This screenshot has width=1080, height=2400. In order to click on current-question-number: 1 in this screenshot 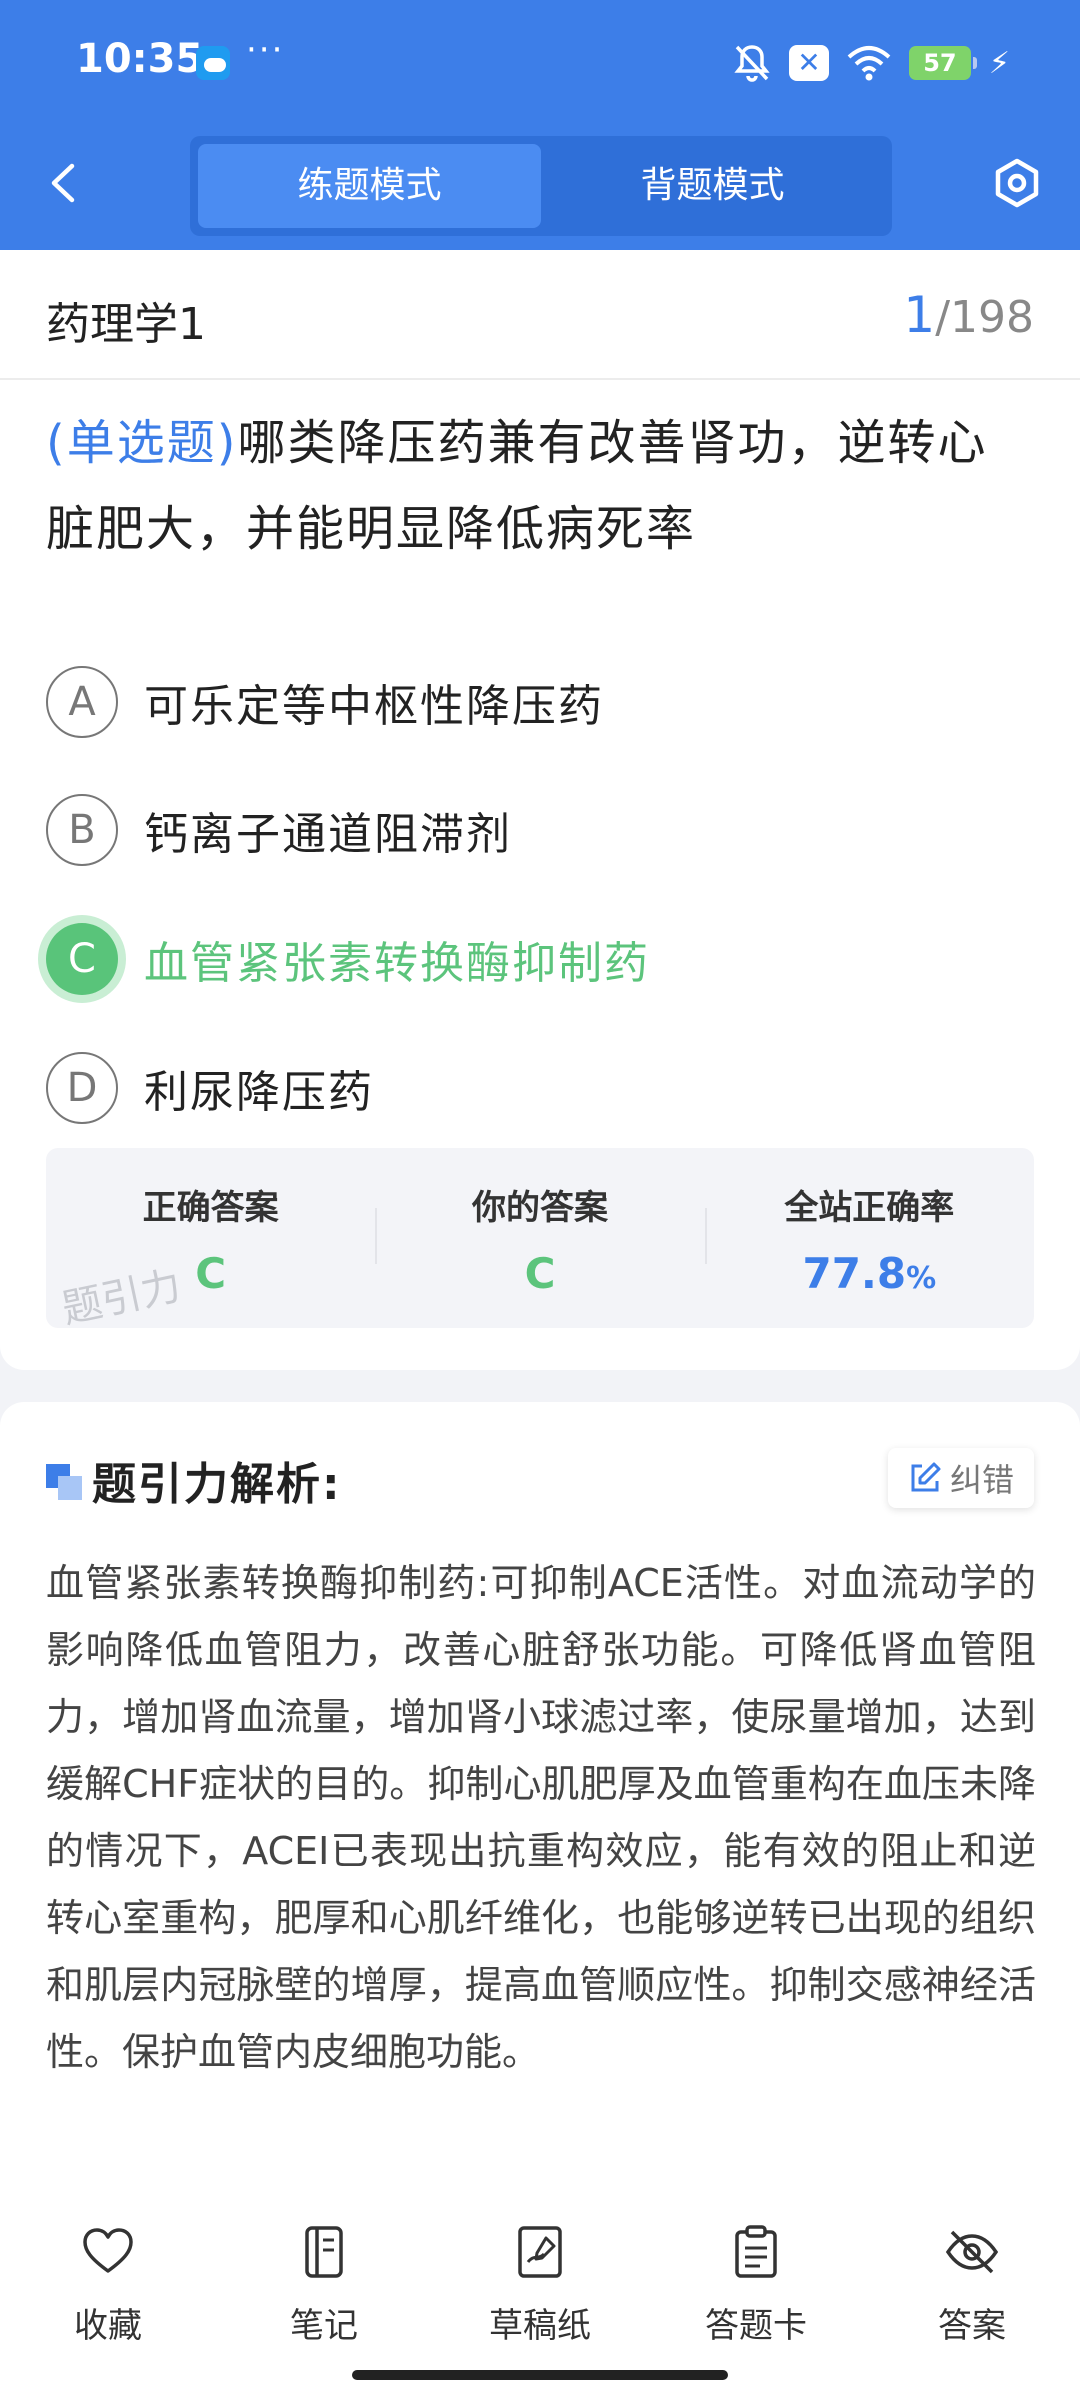, I will do `click(919, 315)`.